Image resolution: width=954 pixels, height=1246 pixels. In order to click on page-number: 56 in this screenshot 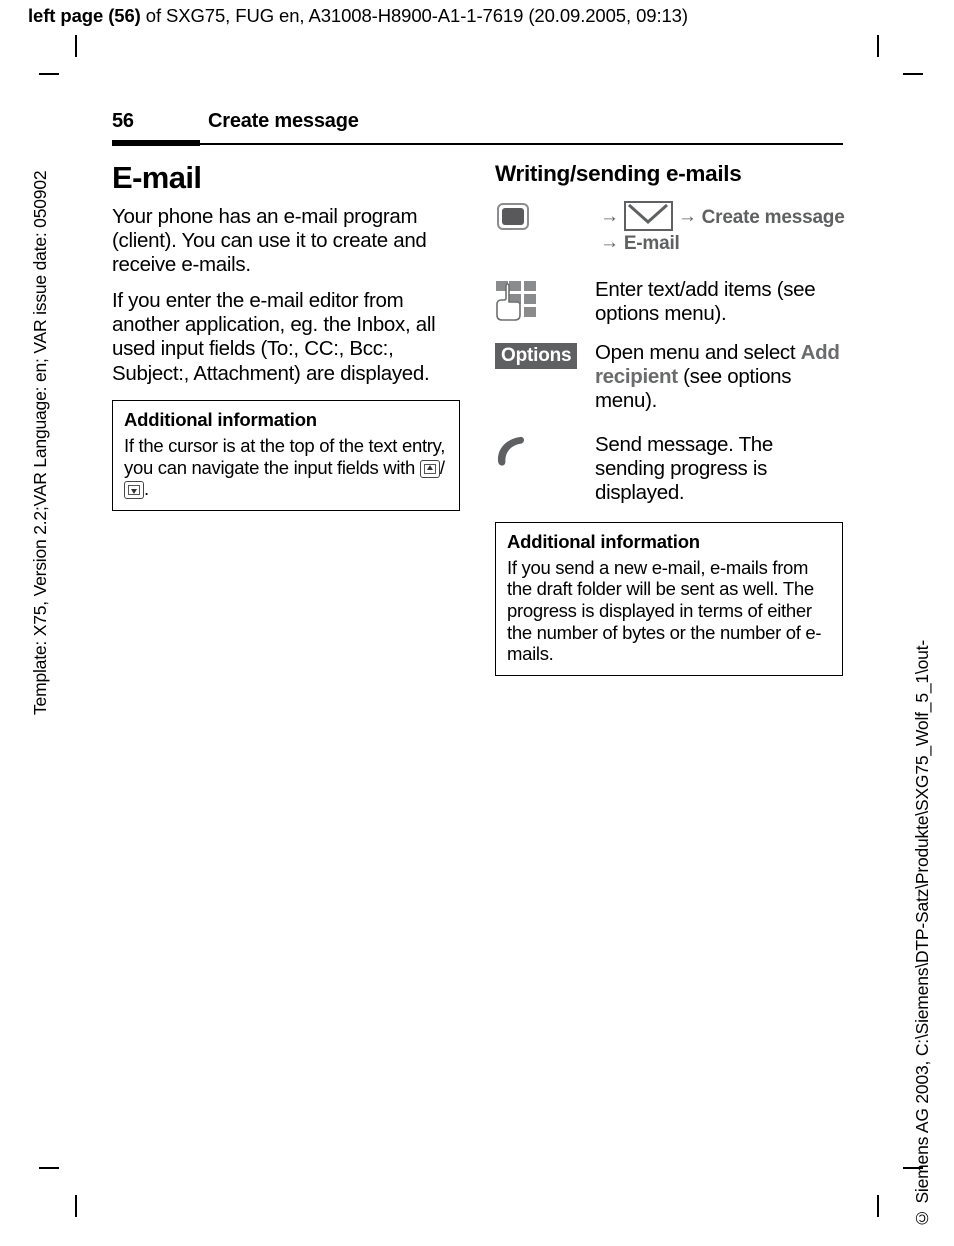, I will do `click(123, 121)`.